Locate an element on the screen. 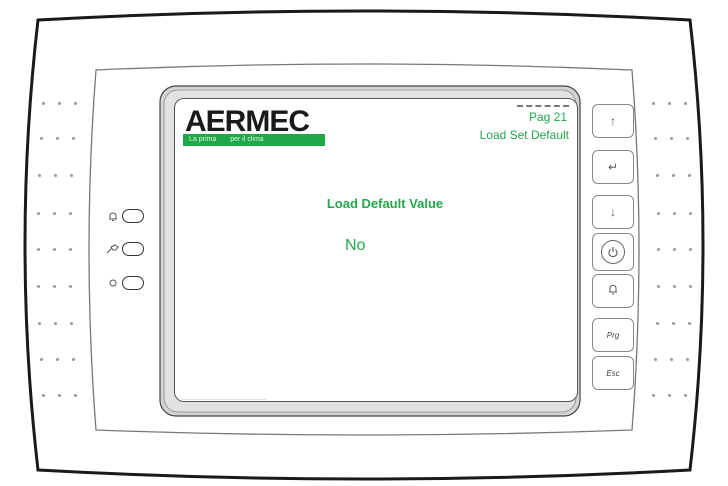 The height and width of the screenshot is (486, 728). service-led-row is located at coordinates (124, 249).